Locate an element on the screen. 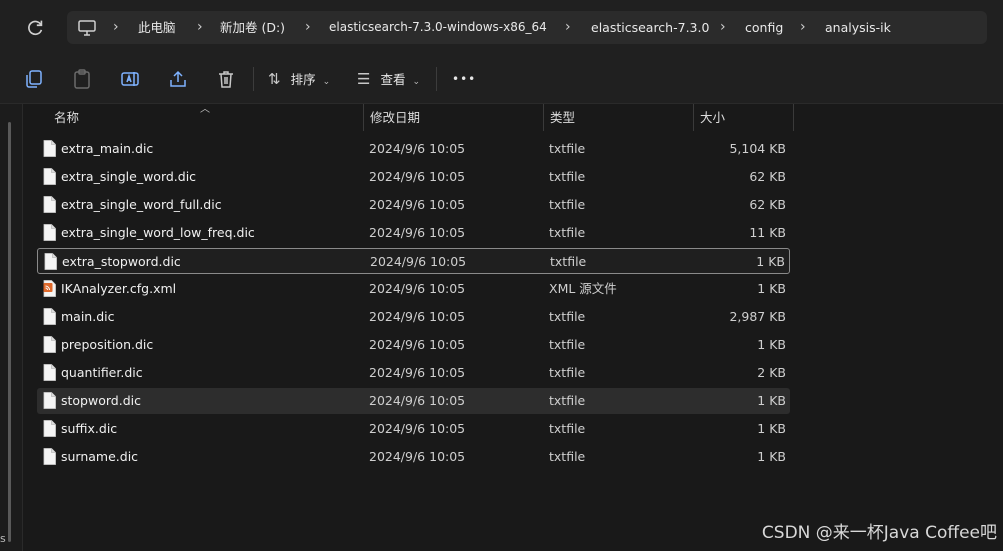 Image resolution: width=1003 pixels, height=551 pixels. view-button: ☰ 查看 ⌄ is located at coordinates (388, 79).